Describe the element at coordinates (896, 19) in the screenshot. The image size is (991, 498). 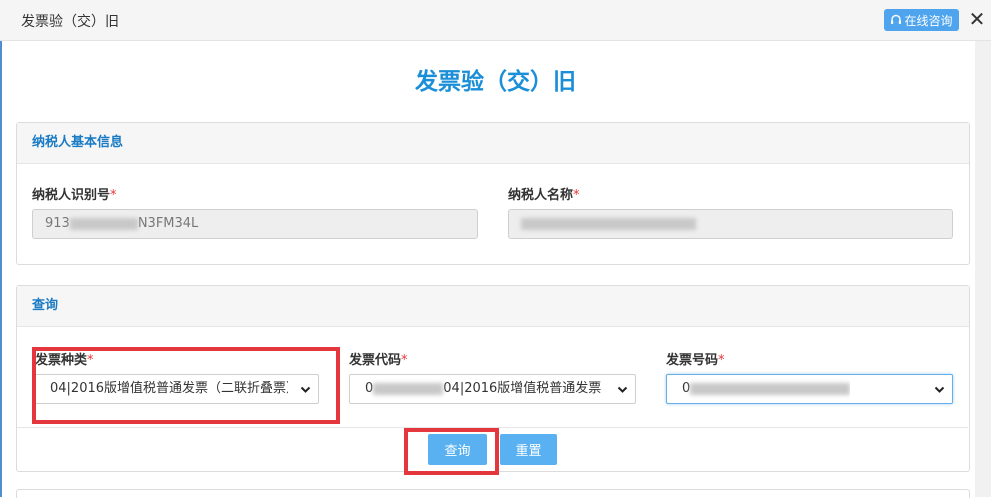
I see `headset-icon` at that location.